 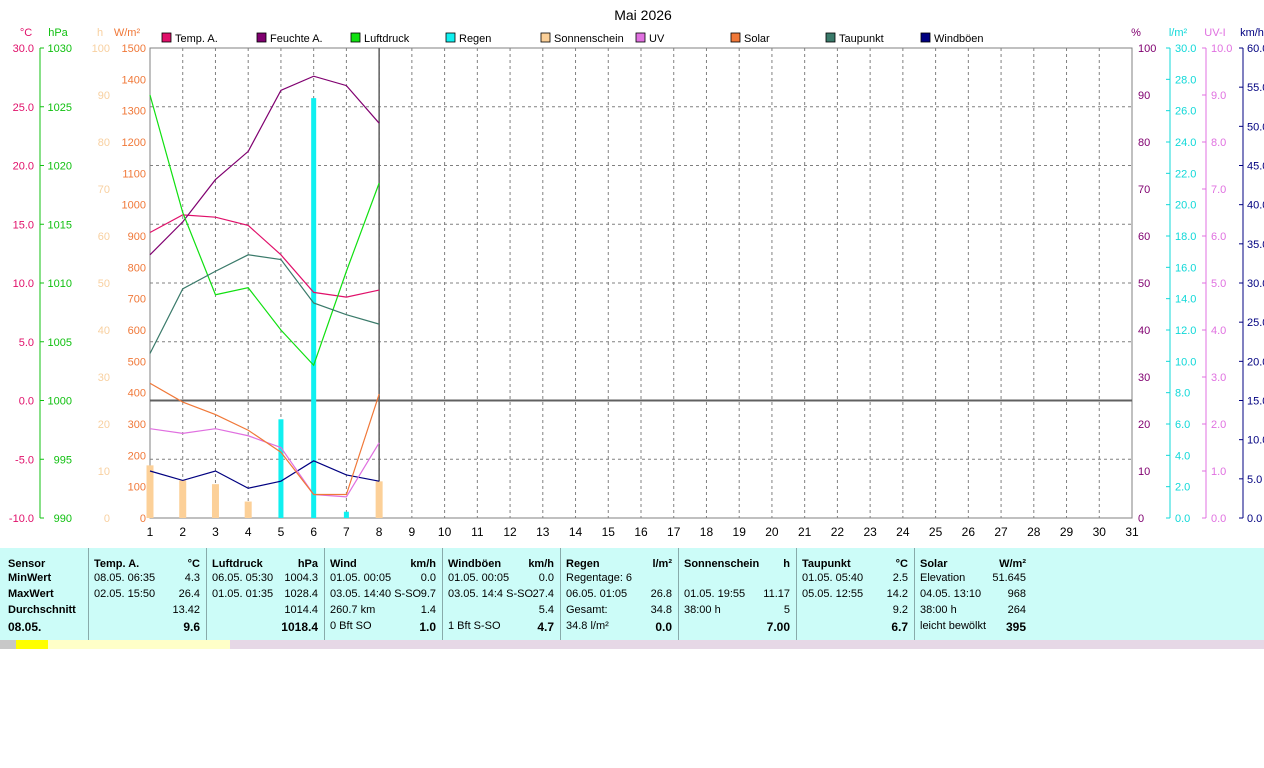 I want to click on solar-tick-label: 1000, so click(x=134, y=206).